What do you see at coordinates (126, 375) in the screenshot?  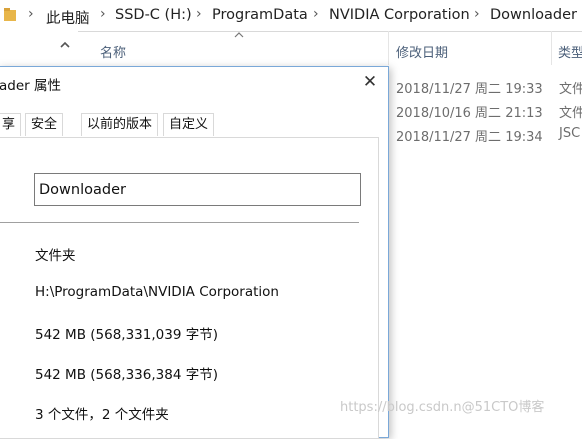 I see `size-on-disk-value: 542 MB (568,336,384 字节)` at bounding box center [126, 375].